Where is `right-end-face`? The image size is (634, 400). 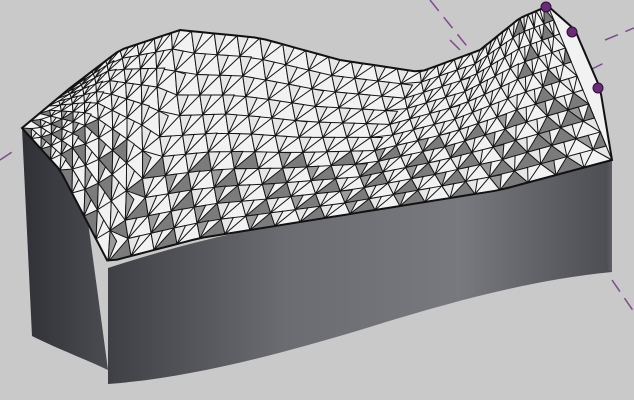 right-end-face is located at coordinates (609, 216).